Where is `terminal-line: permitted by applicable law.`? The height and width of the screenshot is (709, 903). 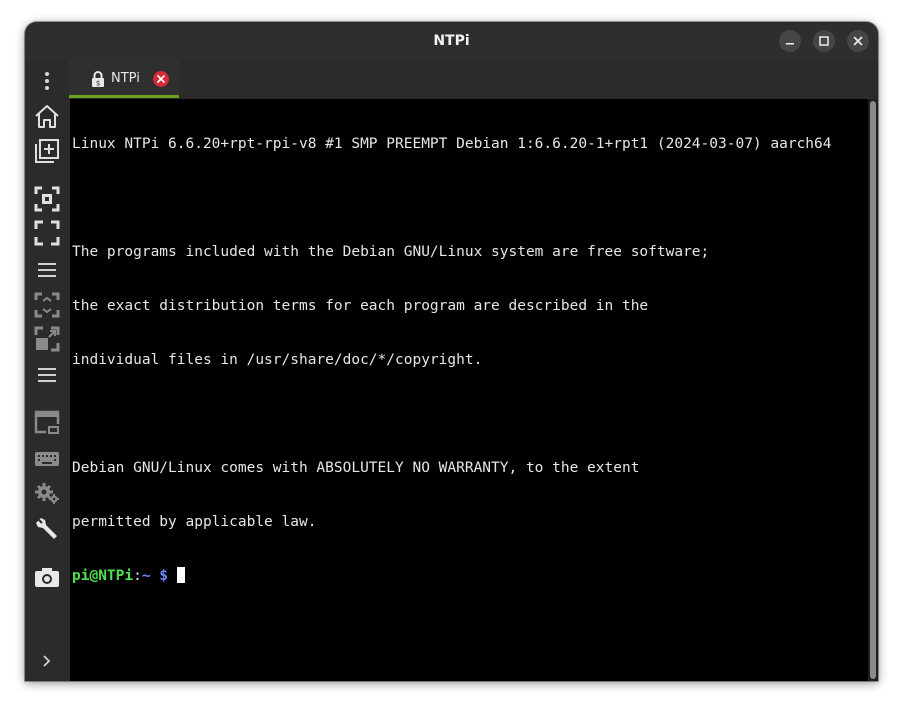
terminal-line: permitted by applicable law. is located at coordinates (194, 522).